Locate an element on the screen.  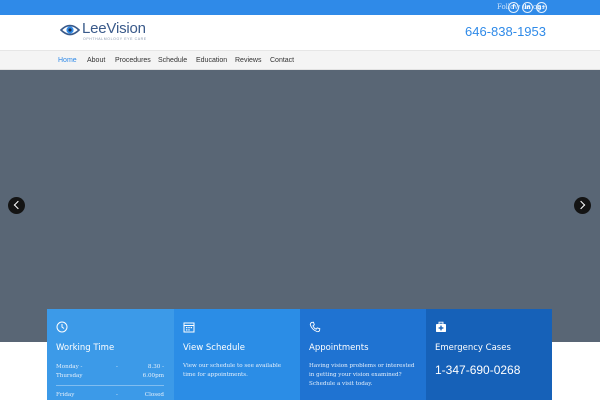
nav-reviews: Reviews is located at coordinates (248, 60).